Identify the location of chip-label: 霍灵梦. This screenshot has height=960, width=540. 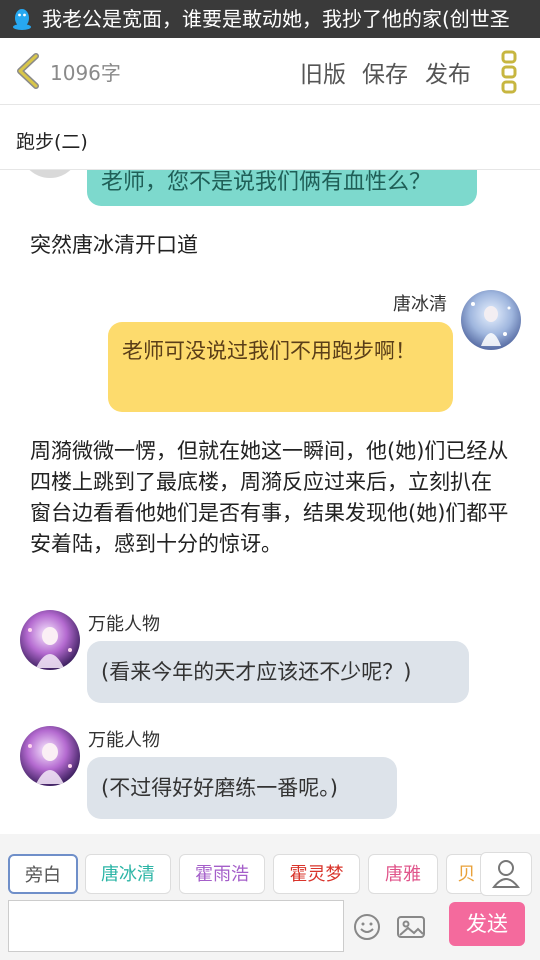
(316, 874).